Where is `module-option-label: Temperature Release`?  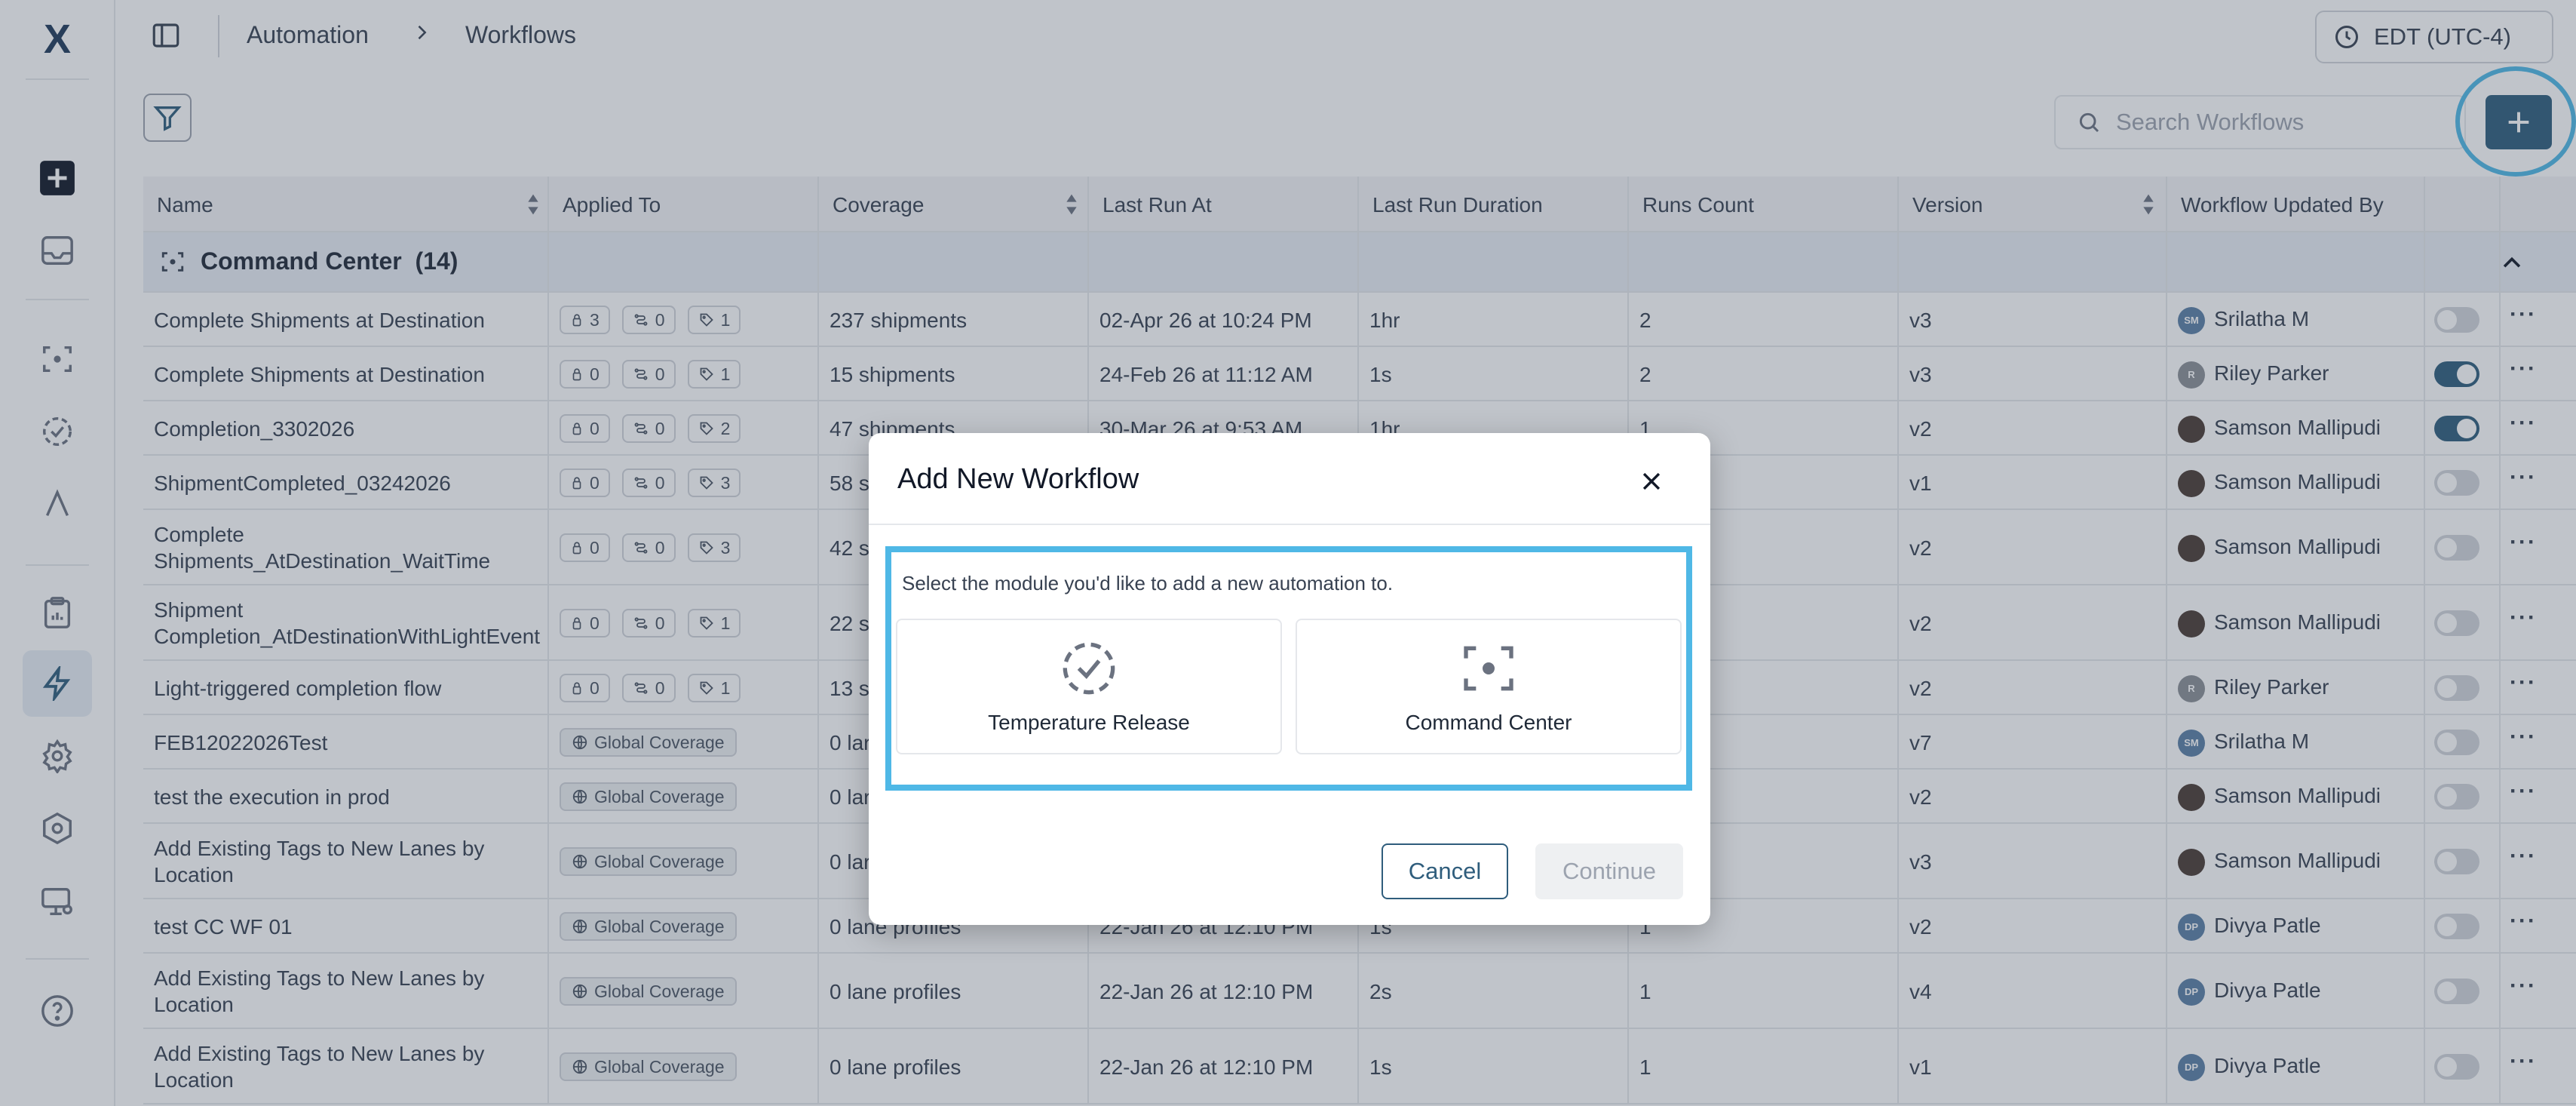 module-option-label: Temperature Release is located at coordinates (1089, 722).